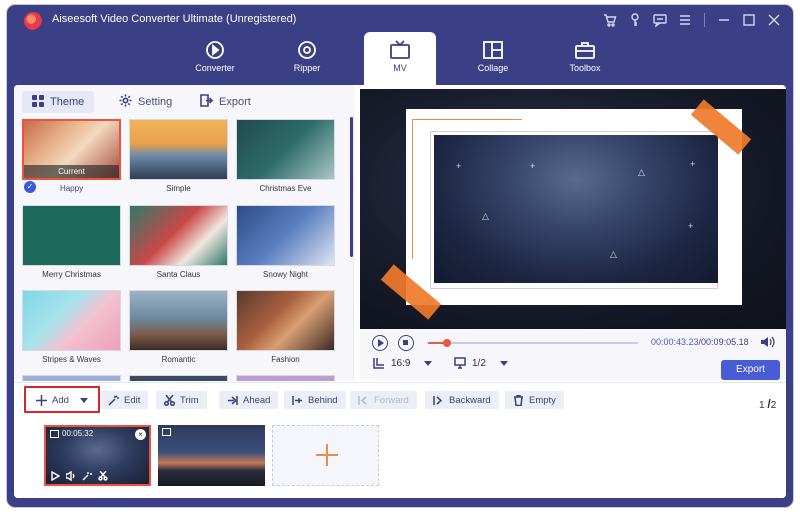 Image resolution: width=800 pixels, height=512 pixels. Describe the element at coordinates (235, 102) in the screenshot. I see `tab-export-label: Export` at that location.